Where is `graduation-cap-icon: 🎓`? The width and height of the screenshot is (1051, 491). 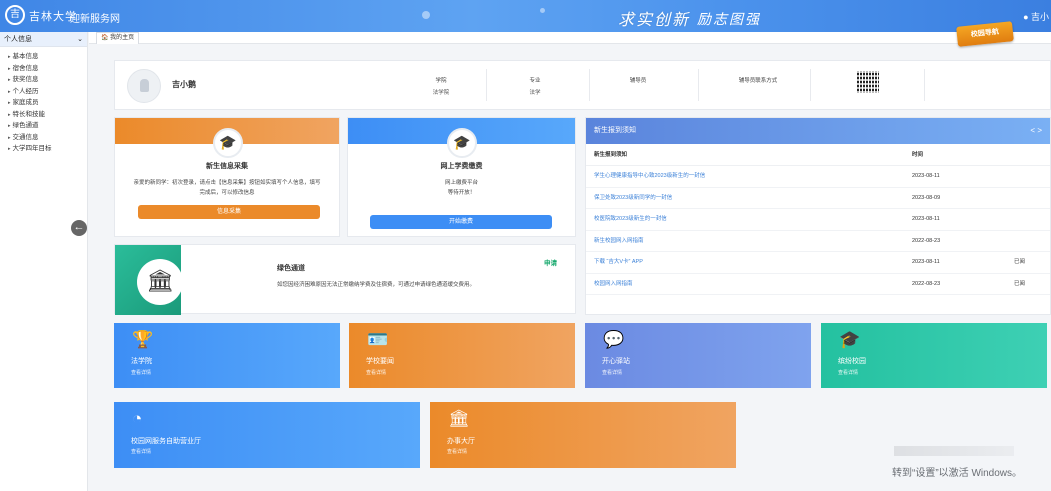
graduation-cap-icon: 🎓 is located at coordinates (850, 339).